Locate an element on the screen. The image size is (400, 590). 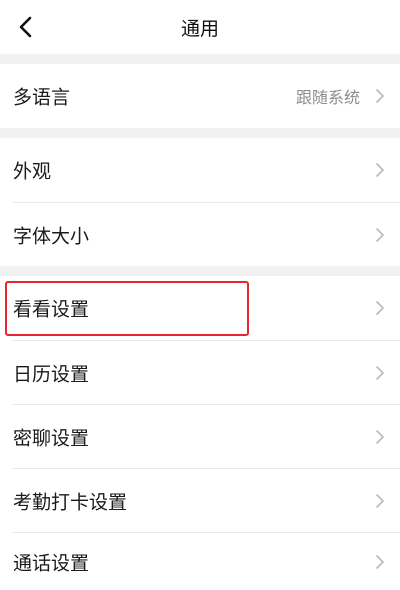
settings-item-font-size: 字体大小 is located at coordinates (200, 234).